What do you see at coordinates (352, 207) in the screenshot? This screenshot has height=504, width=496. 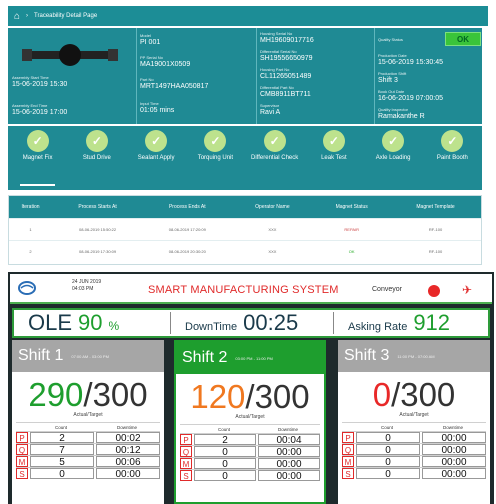 I see `col-header: Magnet Status` at bounding box center [352, 207].